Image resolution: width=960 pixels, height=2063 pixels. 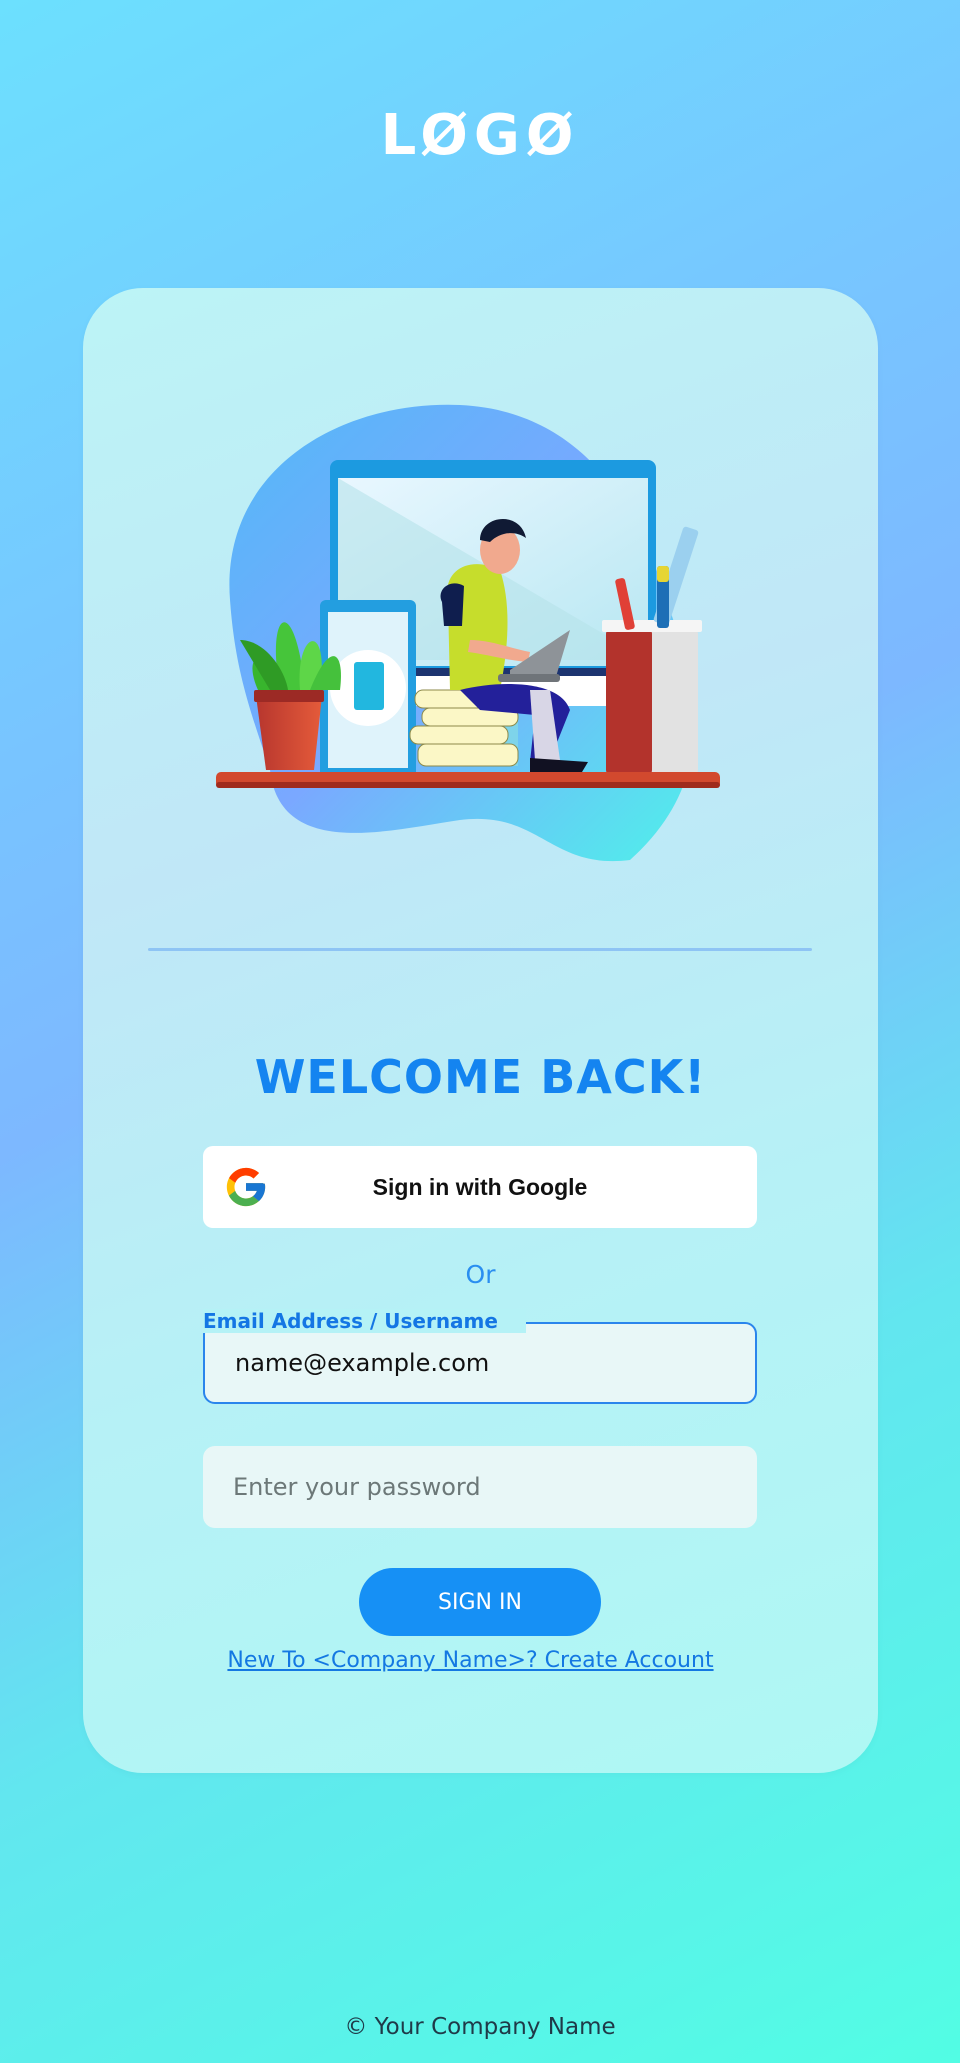 What do you see at coordinates (468, 633) in the screenshot?
I see `person-working-on-laptop-illustration` at bounding box center [468, 633].